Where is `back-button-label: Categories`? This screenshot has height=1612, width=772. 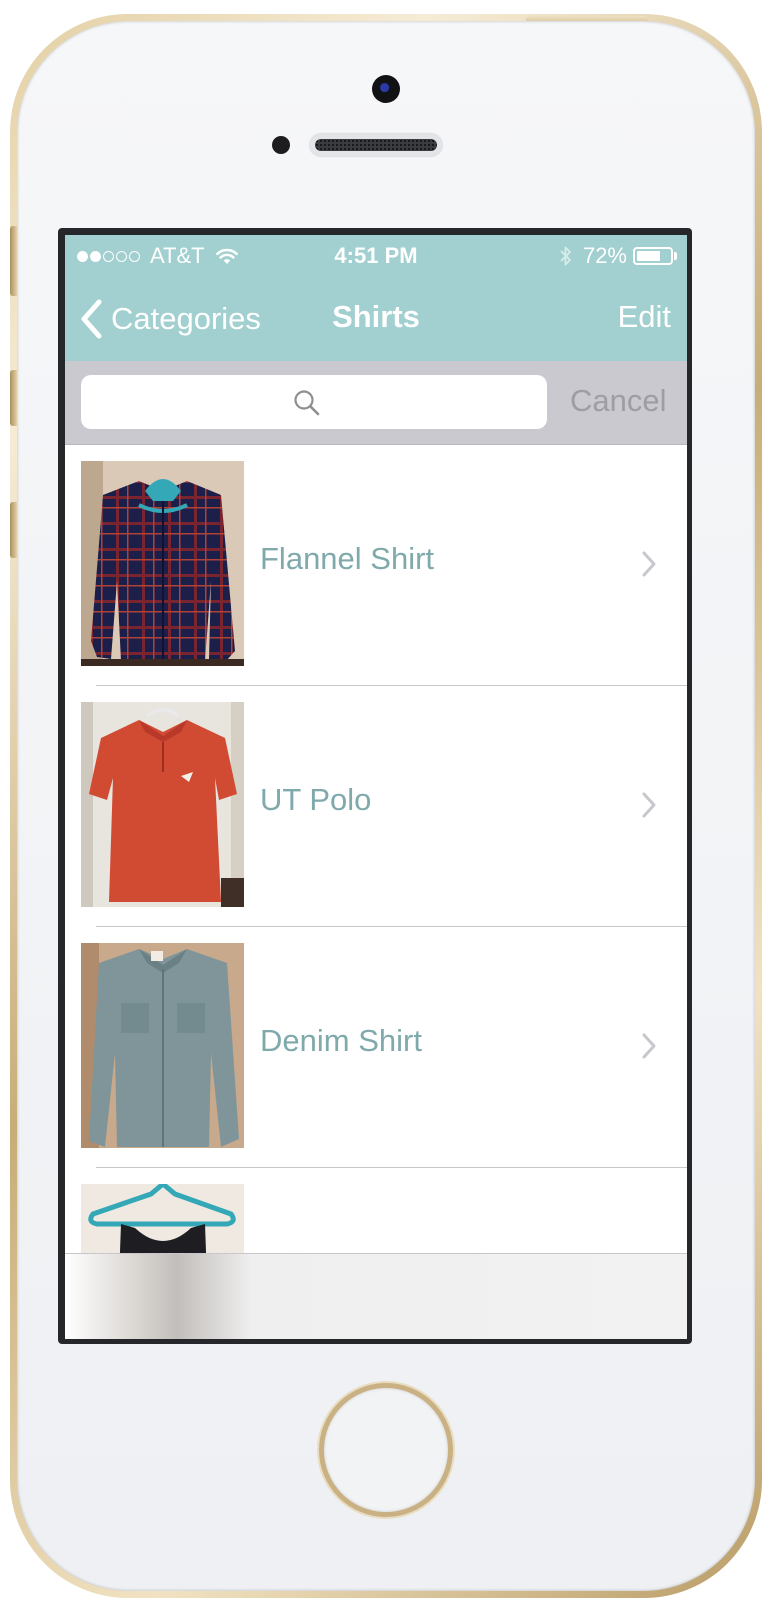 back-button-label: Categories is located at coordinates (186, 318).